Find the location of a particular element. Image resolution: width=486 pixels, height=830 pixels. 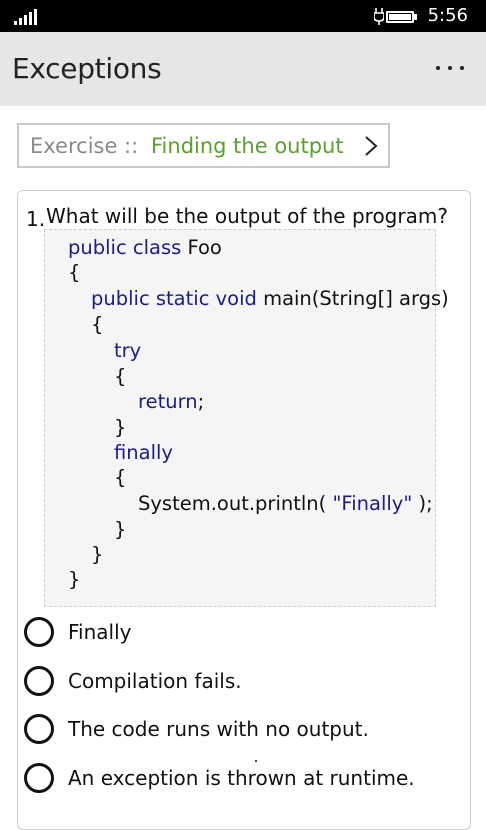

answer-option-4: An exception is thrown at runtime. is located at coordinates (244, 778).